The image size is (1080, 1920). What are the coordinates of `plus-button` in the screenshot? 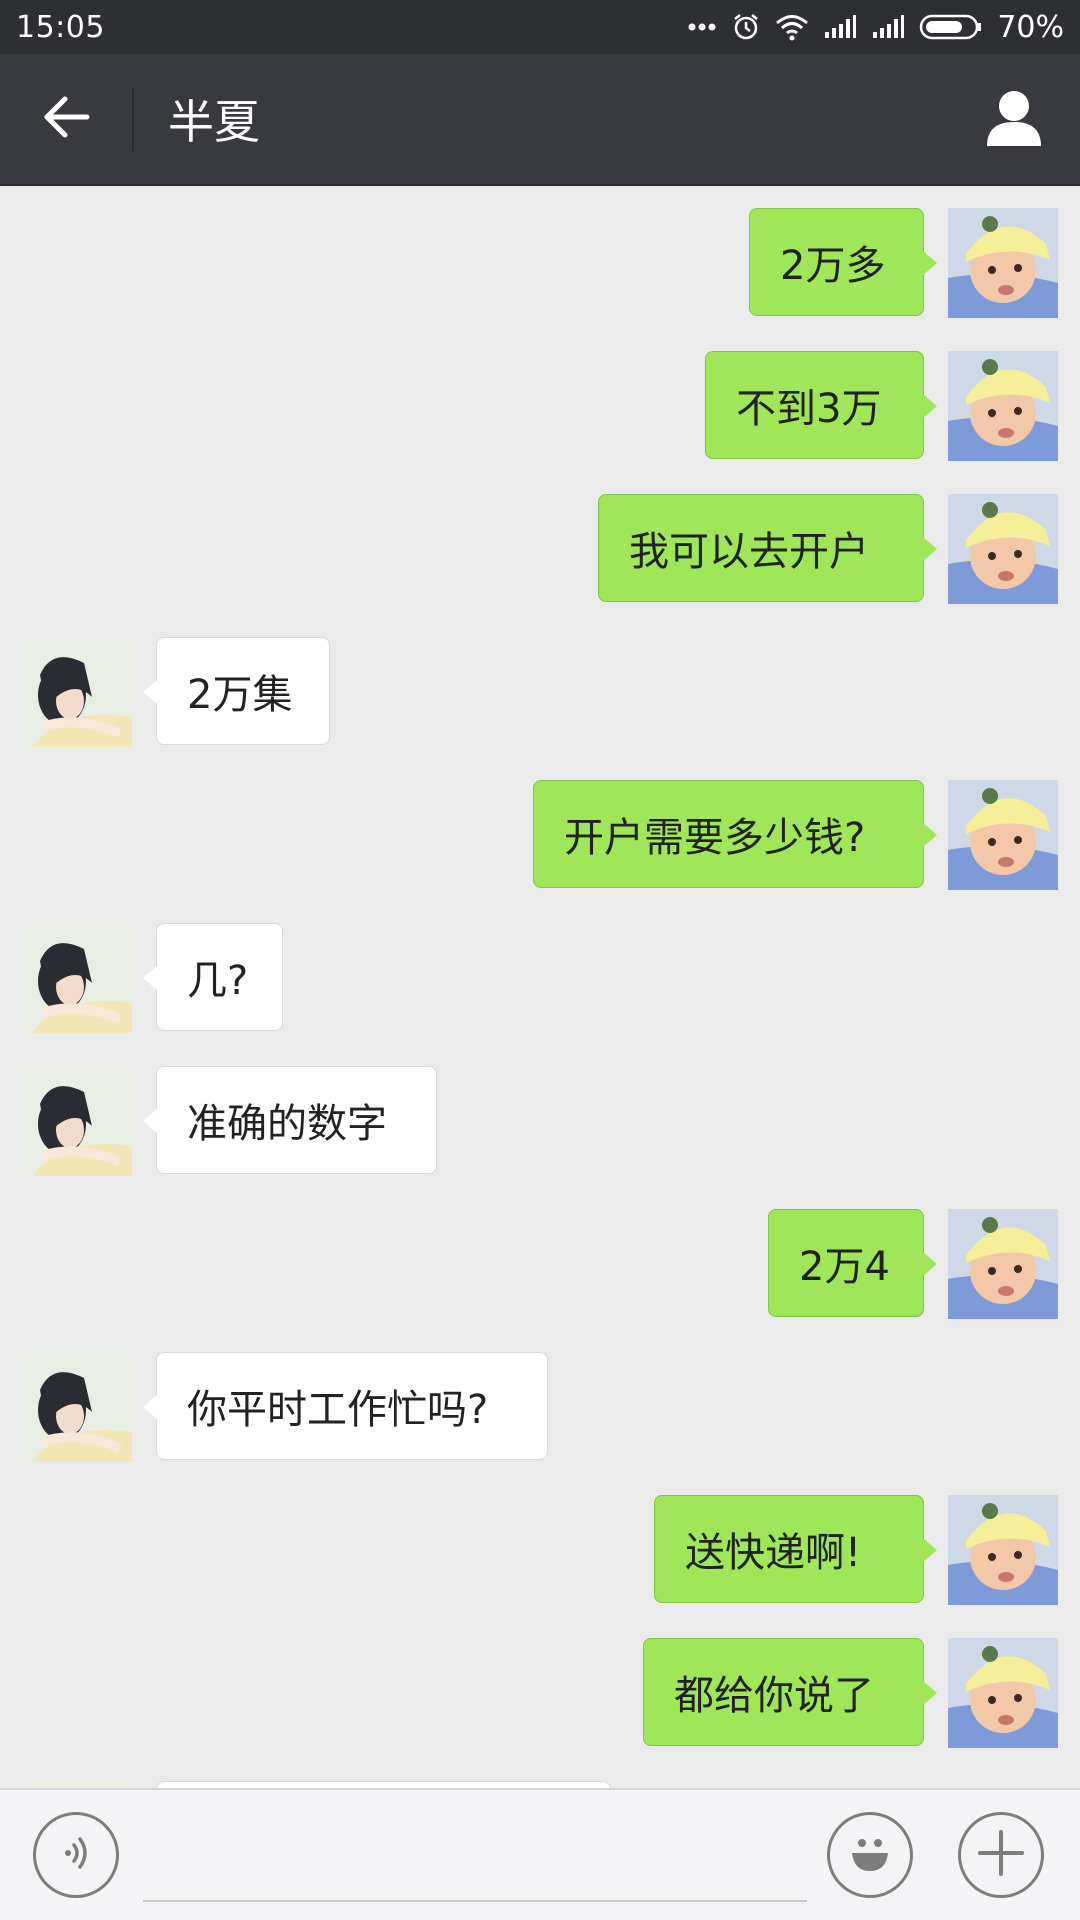 It's located at (1001, 1855).